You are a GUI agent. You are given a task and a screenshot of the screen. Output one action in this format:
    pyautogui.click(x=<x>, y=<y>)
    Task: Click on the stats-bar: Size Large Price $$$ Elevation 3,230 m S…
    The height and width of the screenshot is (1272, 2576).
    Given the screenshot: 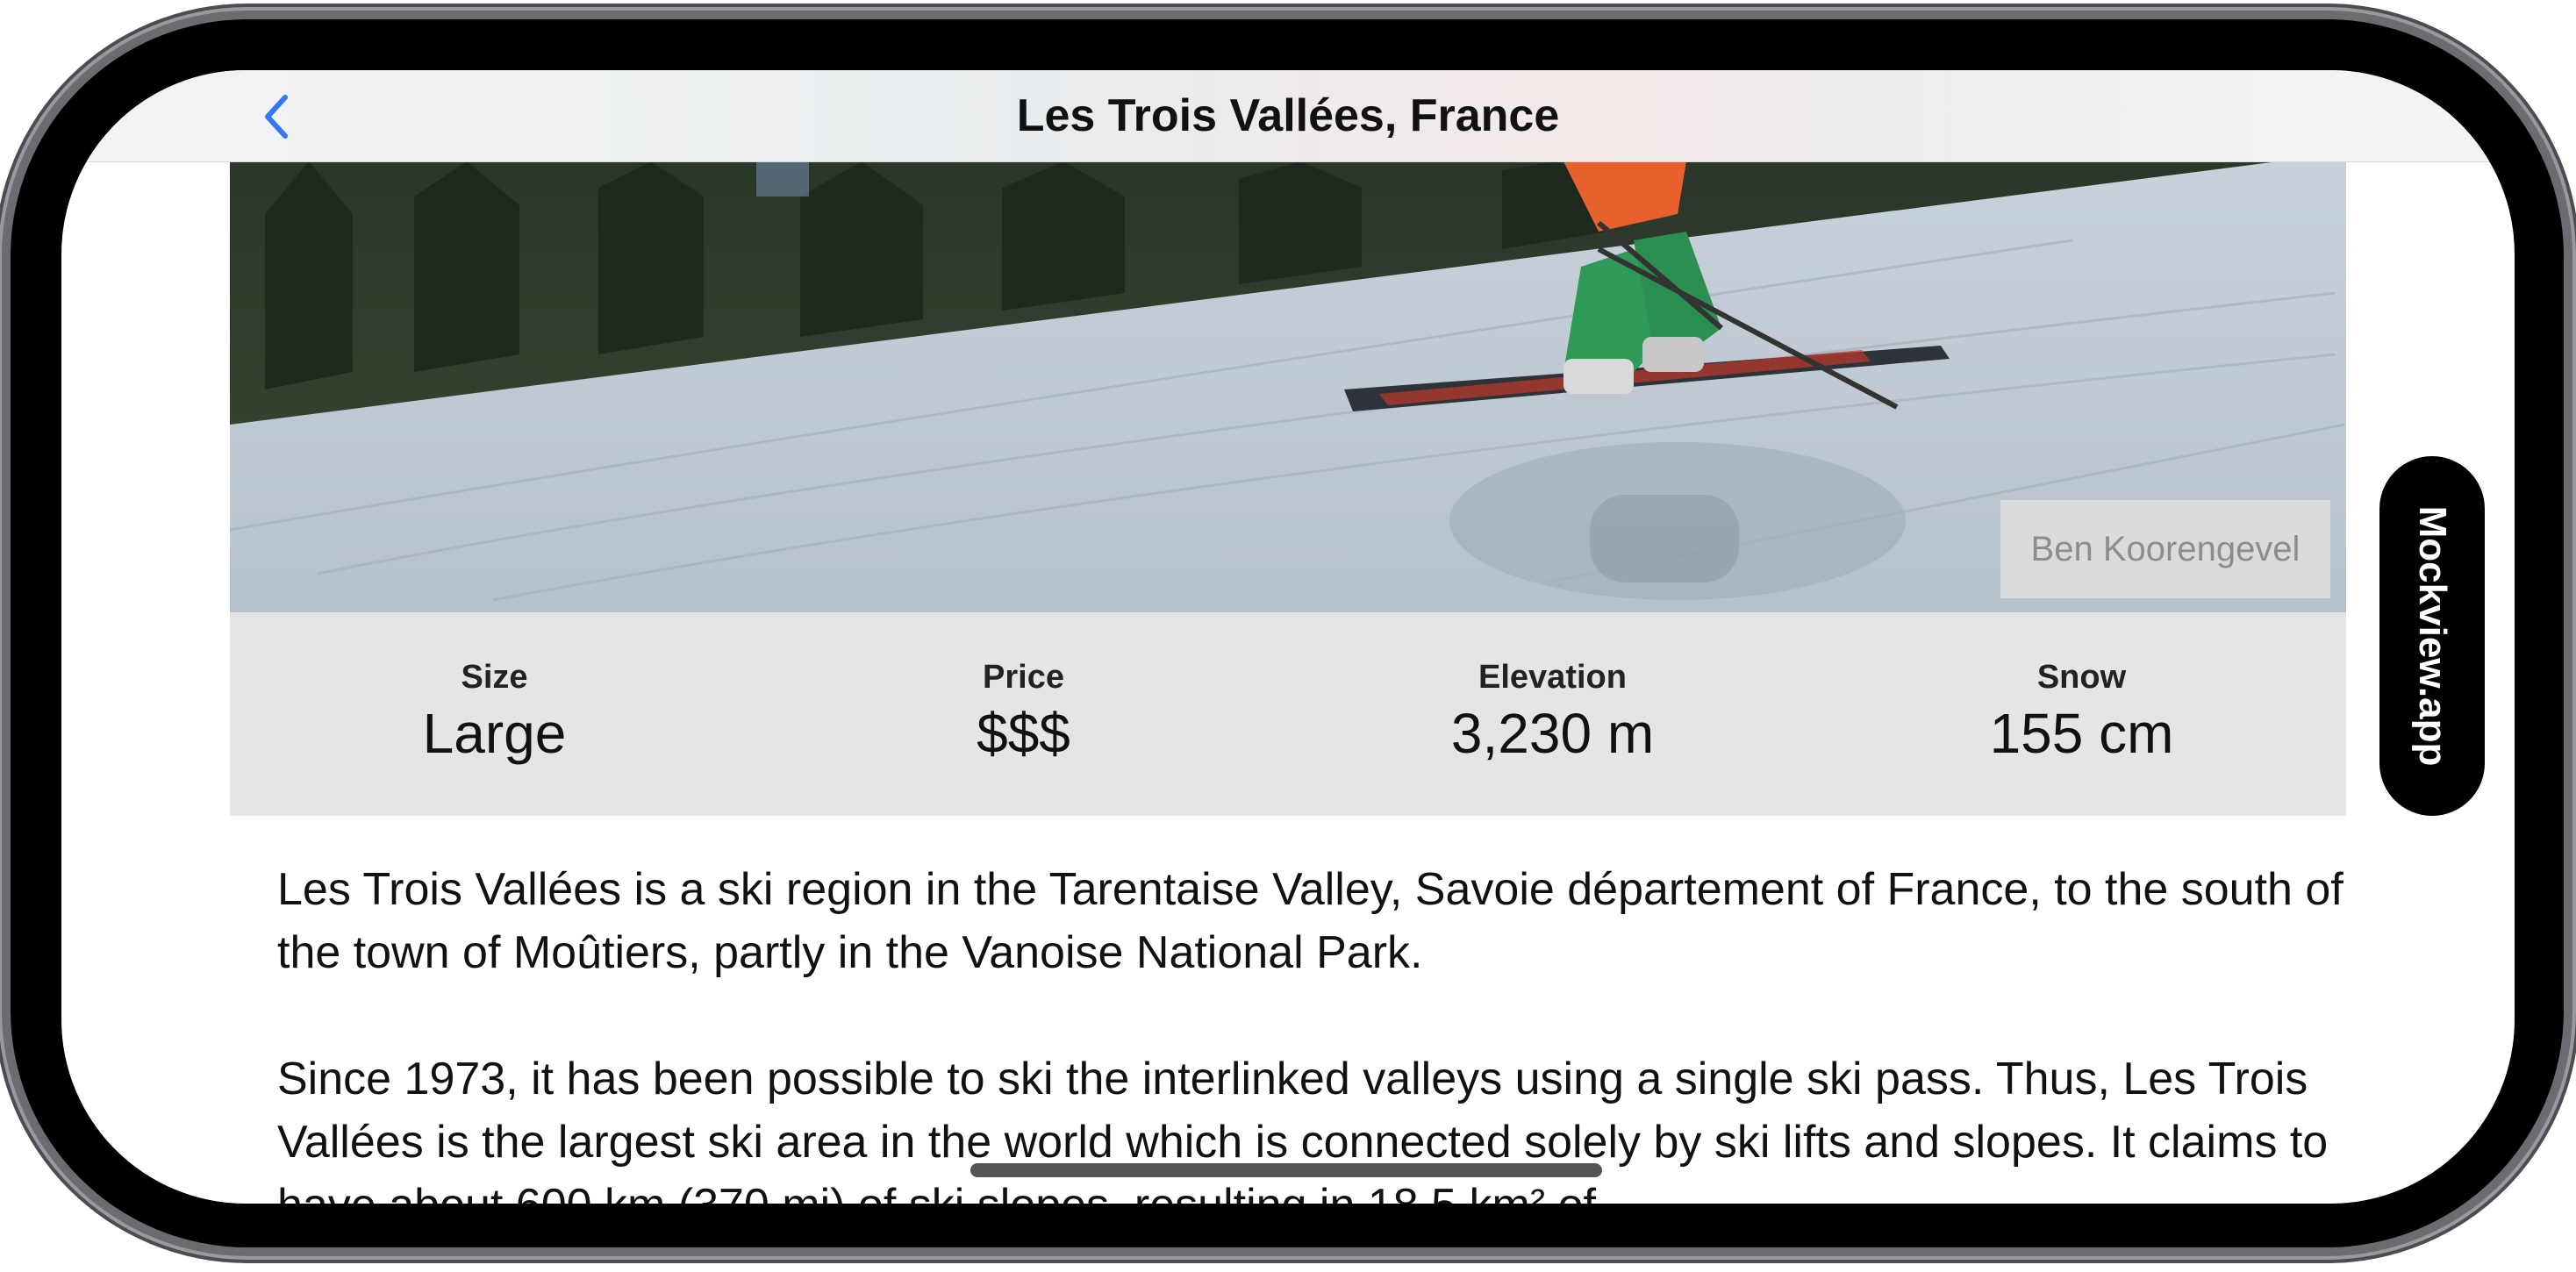 What is the action you would take?
    pyautogui.click(x=1288, y=714)
    